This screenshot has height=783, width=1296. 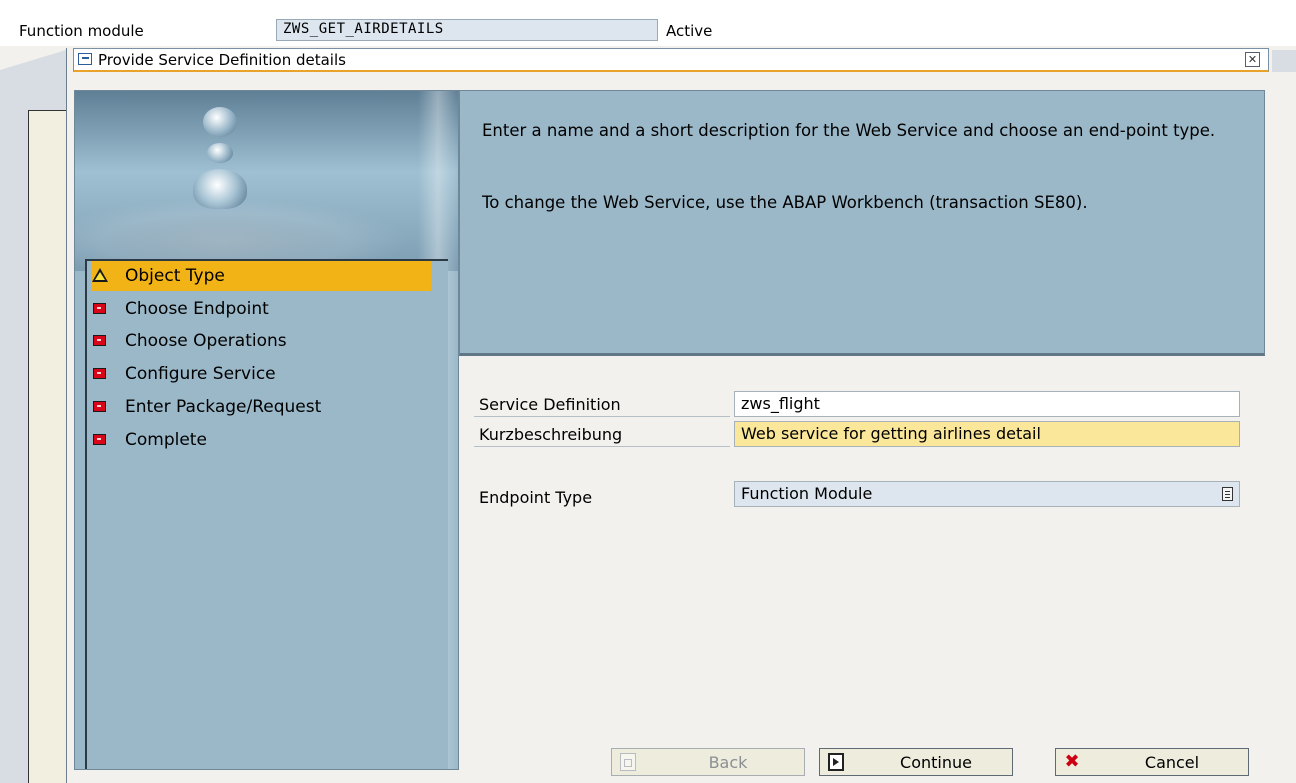 I want to click on step-label: Complete, so click(x=166, y=440).